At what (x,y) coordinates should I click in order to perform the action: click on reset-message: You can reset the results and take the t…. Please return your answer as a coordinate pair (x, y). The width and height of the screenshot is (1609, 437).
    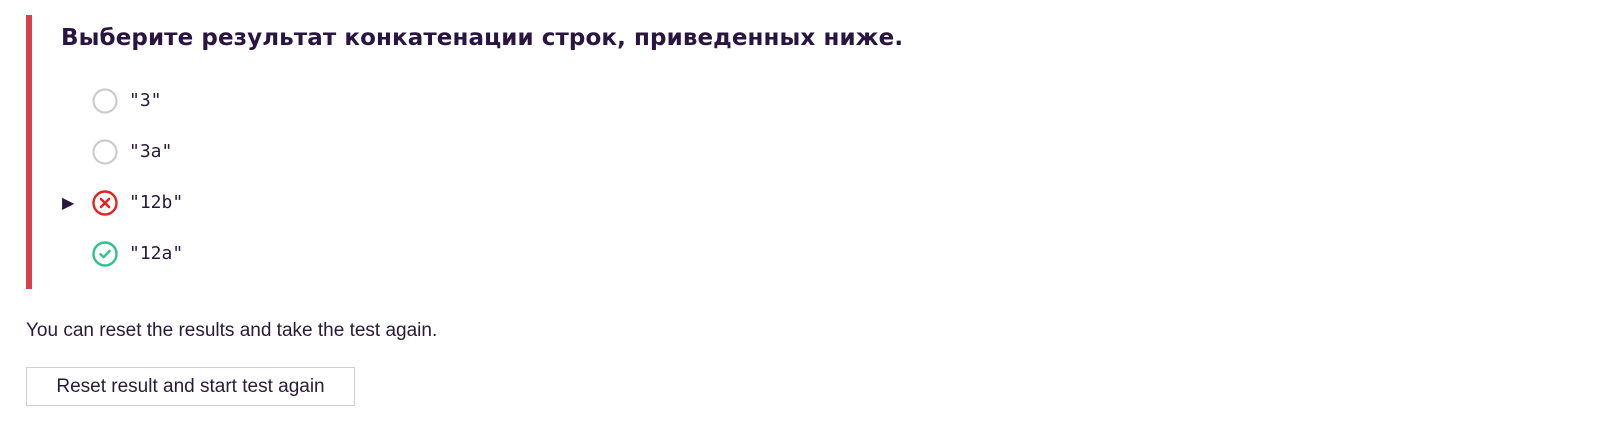
    Looking at the image, I should click on (232, 330).